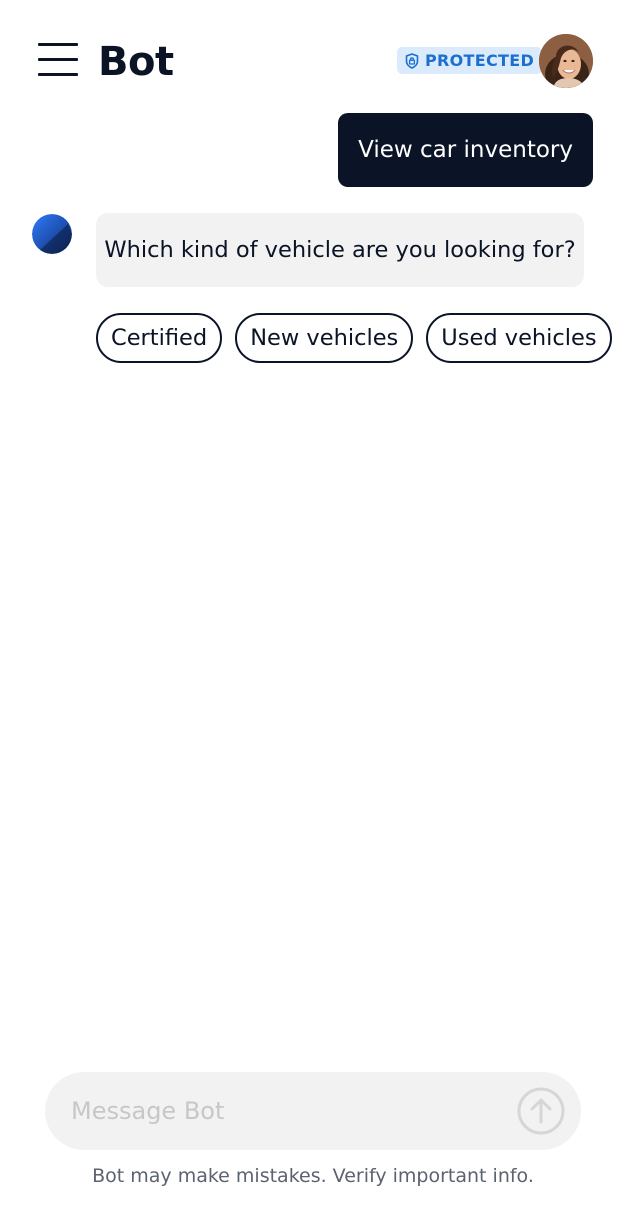 This screenshot has height=1220, width=626. Describe the element at coordinates (281, 1111) in the screenshot. I see `message-input` at that location.